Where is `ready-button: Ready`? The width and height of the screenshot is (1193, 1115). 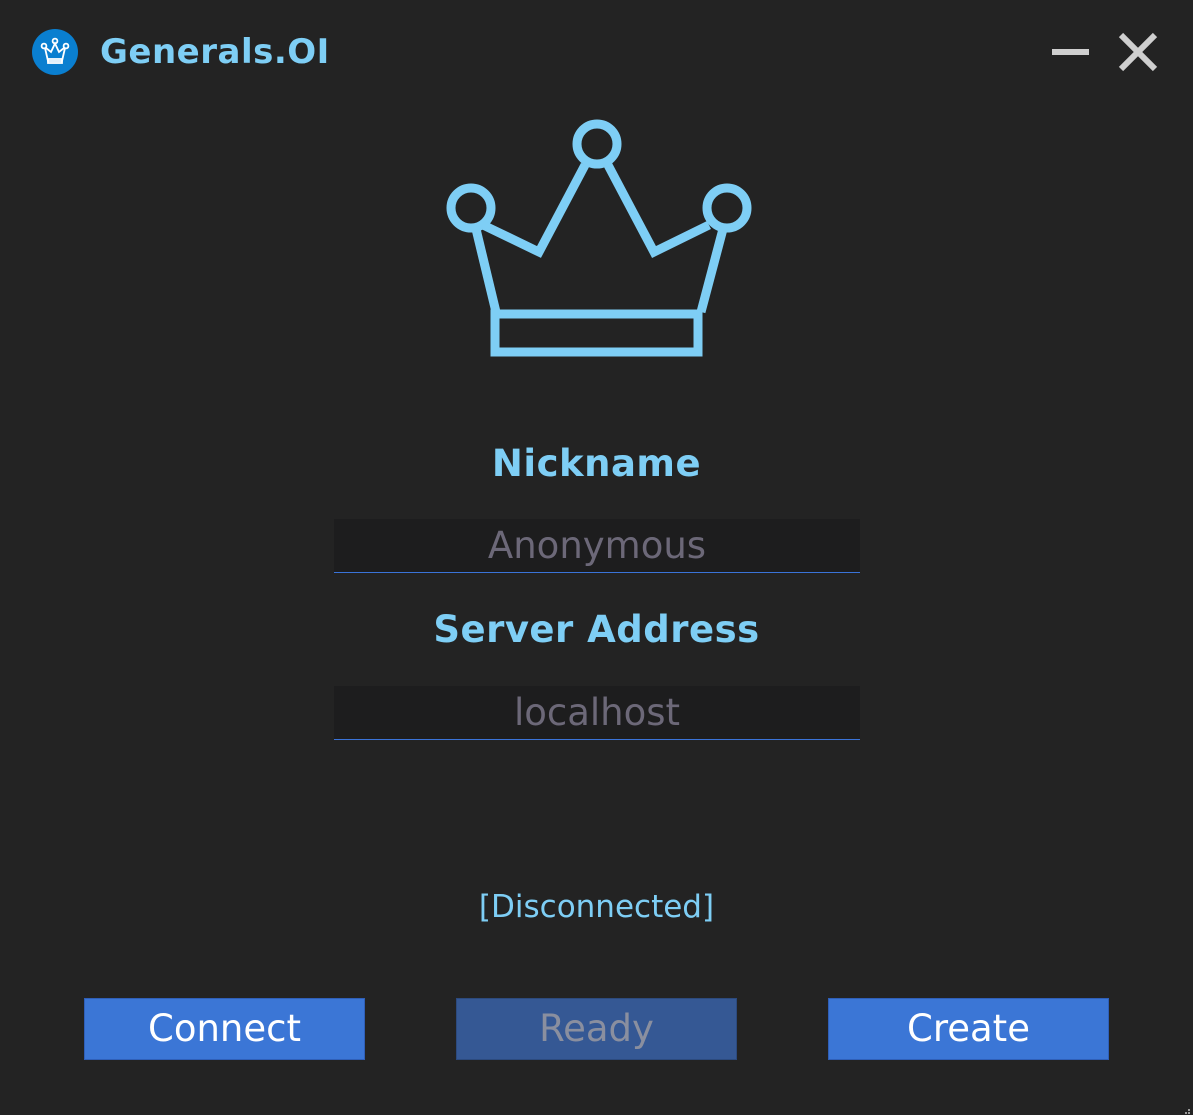 ready-button: Ready is located at coordinates (596, 1029).